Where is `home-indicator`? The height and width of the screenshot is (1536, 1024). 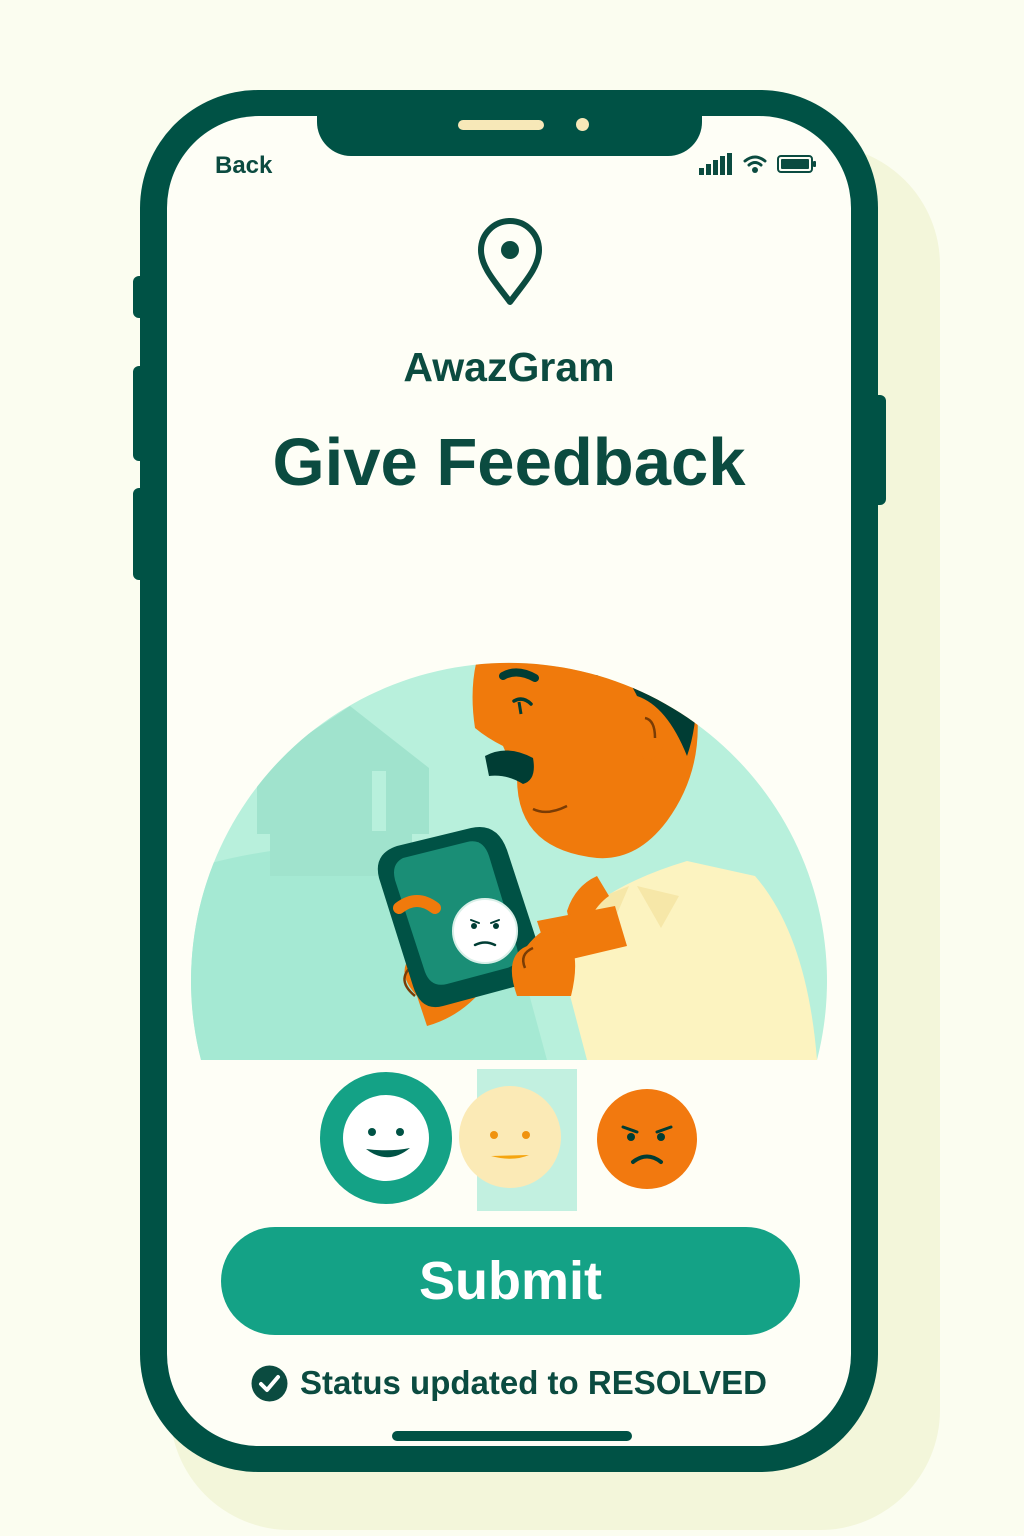
home-indicator is located at coordinates (512, 1436).